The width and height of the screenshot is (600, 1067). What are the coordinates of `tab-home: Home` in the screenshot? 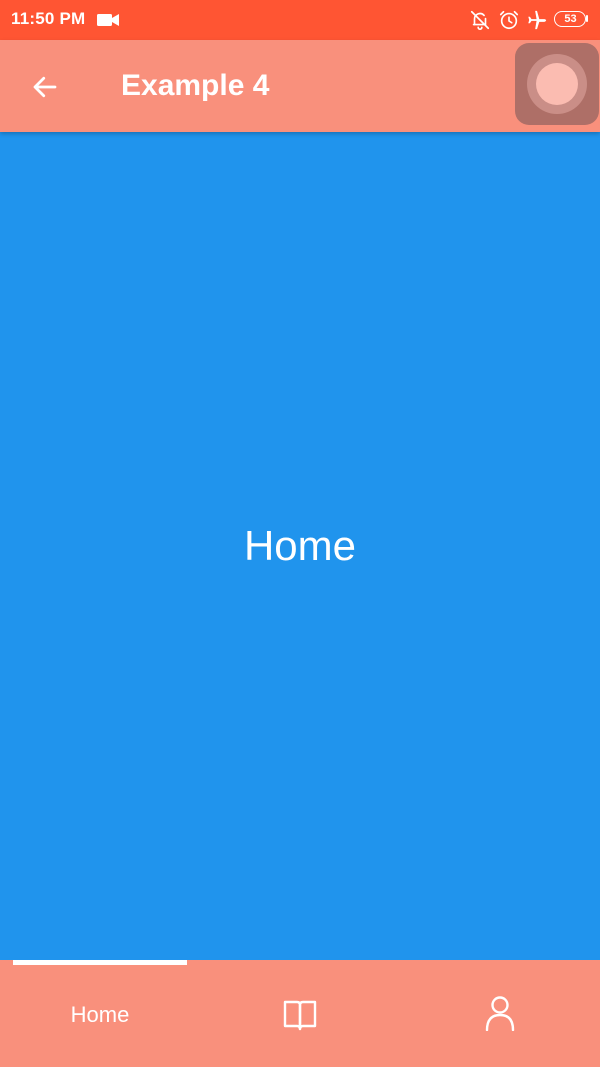 It's located at (100, 1013).